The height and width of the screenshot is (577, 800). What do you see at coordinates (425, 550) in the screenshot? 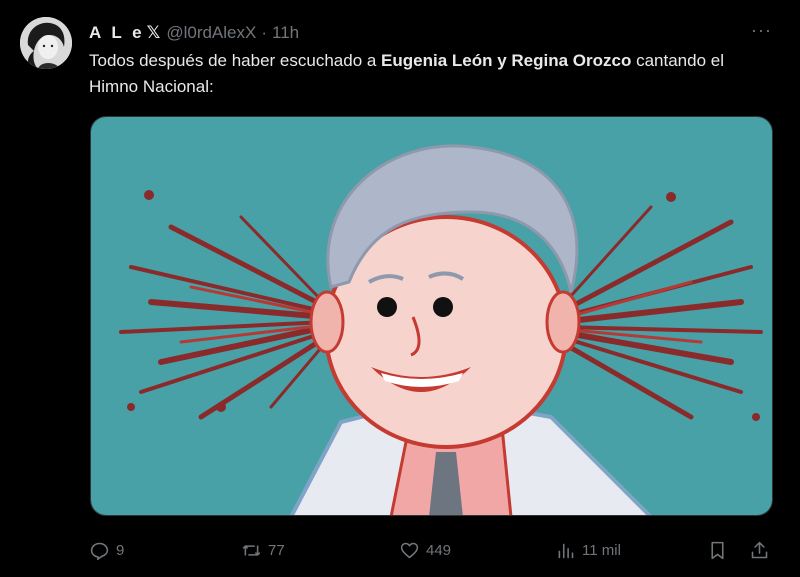
I see `like-button: 449` at bounding box center [425, 550].